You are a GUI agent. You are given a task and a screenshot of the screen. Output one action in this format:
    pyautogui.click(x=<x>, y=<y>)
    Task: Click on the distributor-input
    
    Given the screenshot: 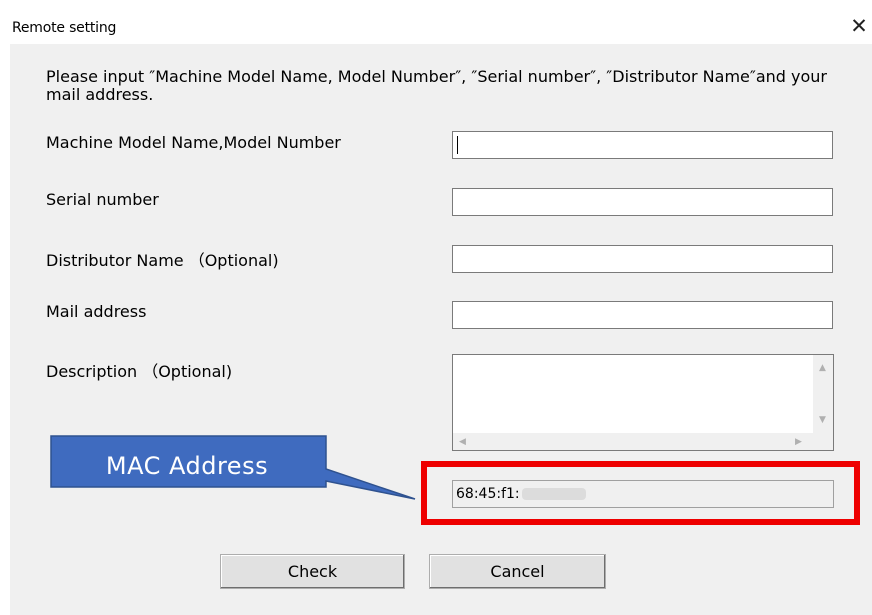 What is the action you would take?
    pyautogui.click(x=642, y=259)
    